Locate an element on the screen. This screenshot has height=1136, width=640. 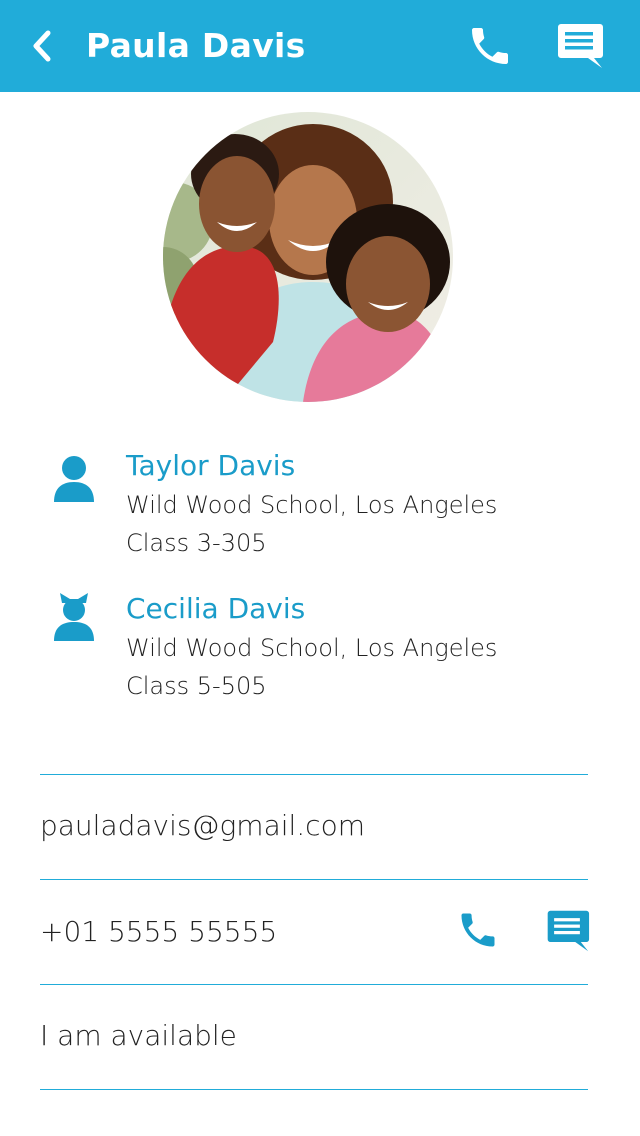
chevron-left-icon is located at coordinates (42, 46).